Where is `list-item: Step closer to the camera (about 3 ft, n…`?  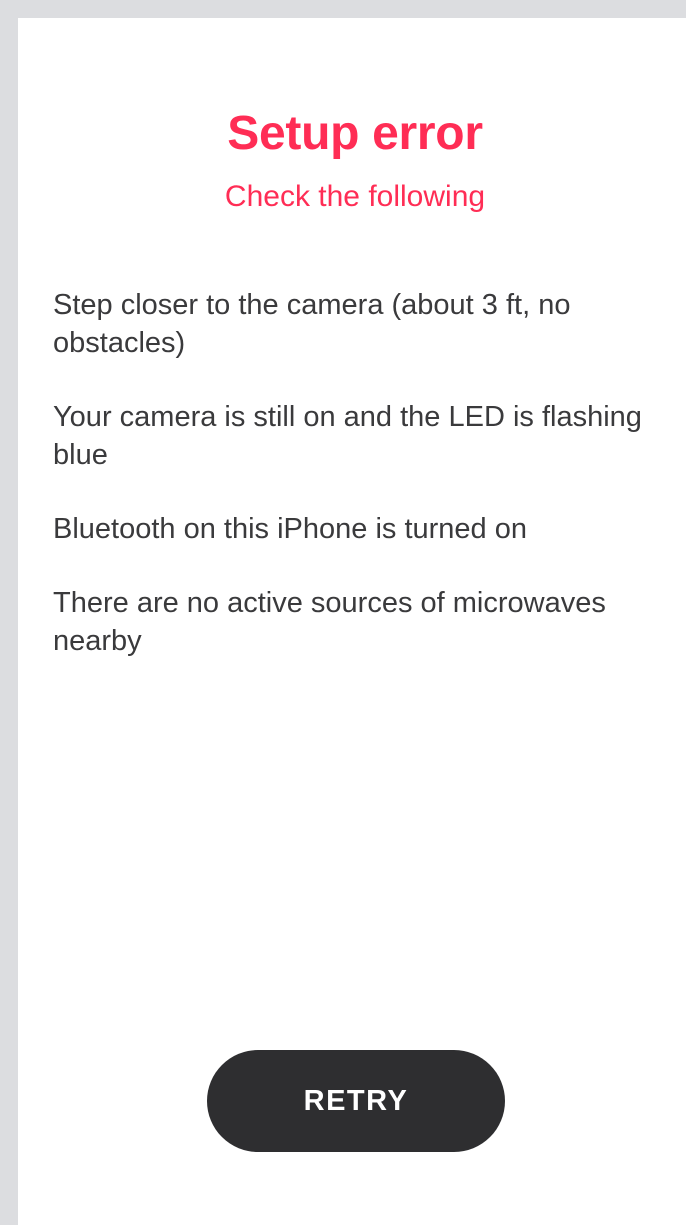
list-item: Step closer to the camera (about 3 ft, n… is located at coordinates (312, 324).